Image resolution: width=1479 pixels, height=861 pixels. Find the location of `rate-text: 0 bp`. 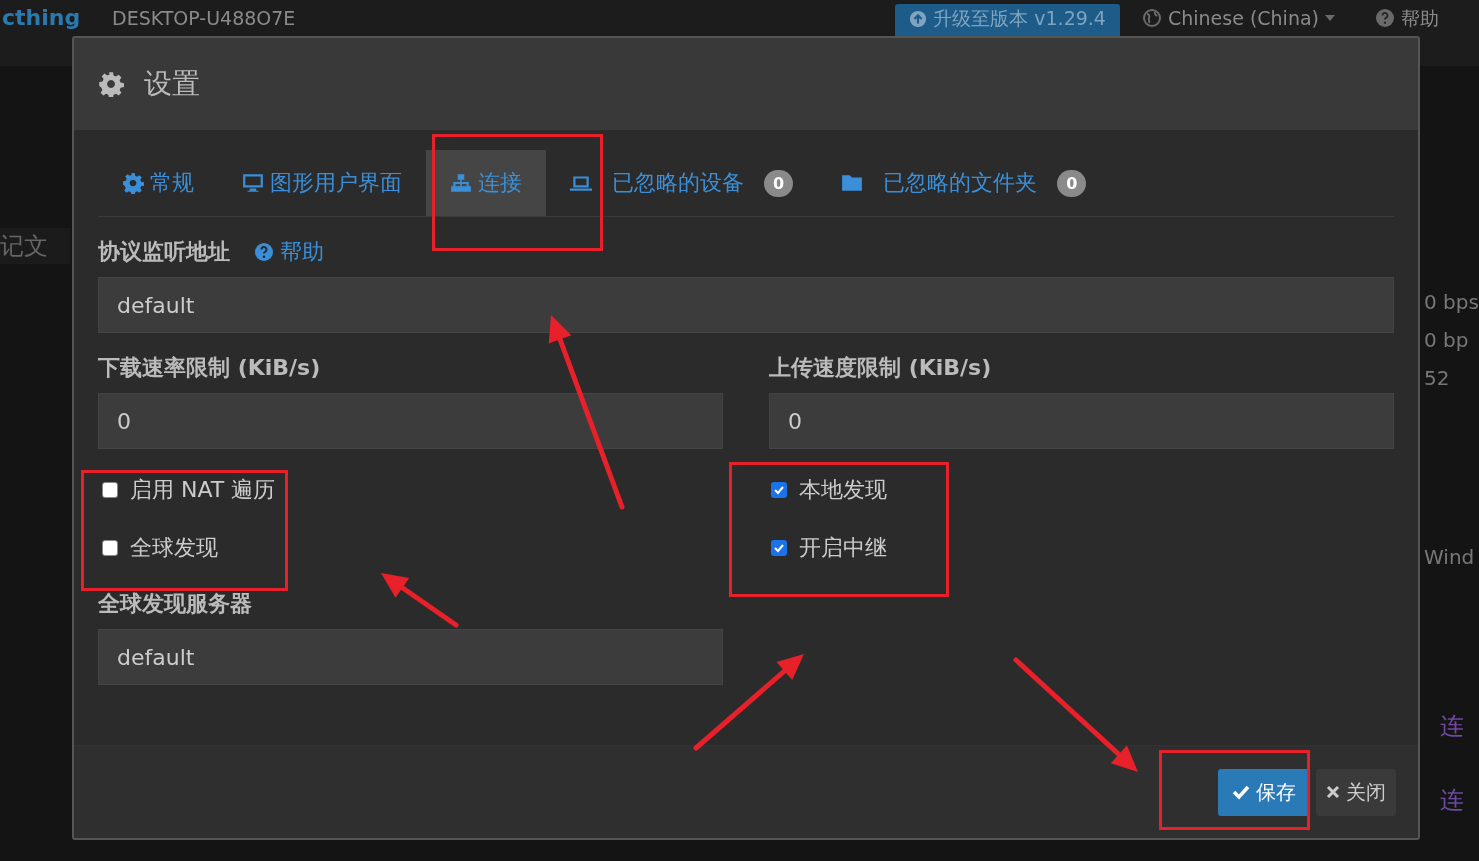

rate-text: 0 bp is located at coordinates (1447, 340).